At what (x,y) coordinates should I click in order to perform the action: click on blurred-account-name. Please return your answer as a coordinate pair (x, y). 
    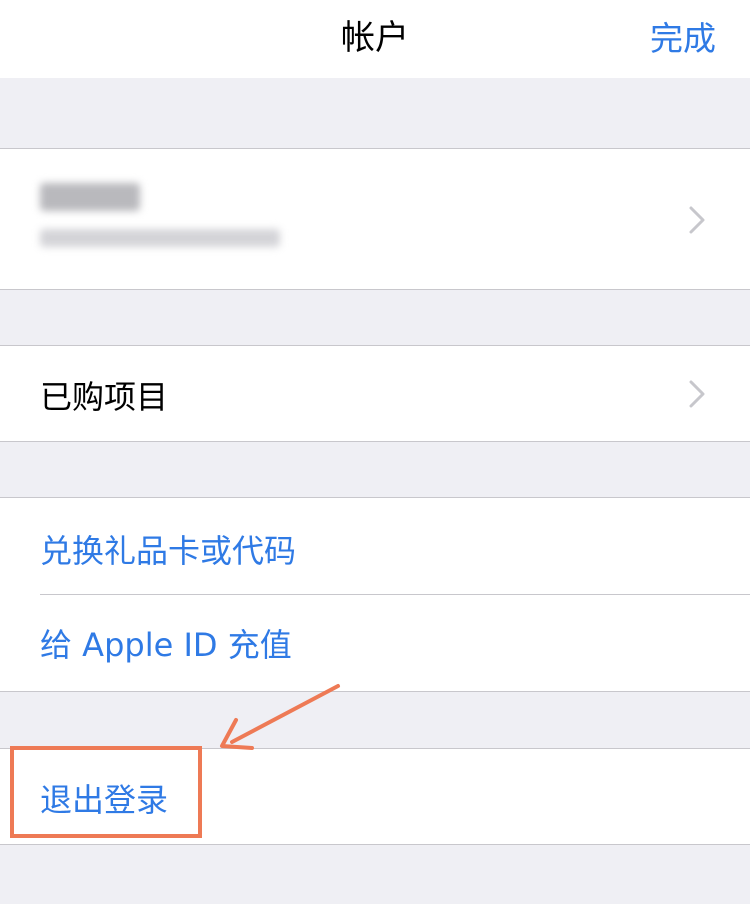
    Looking at the image, I should click on (90, 197).